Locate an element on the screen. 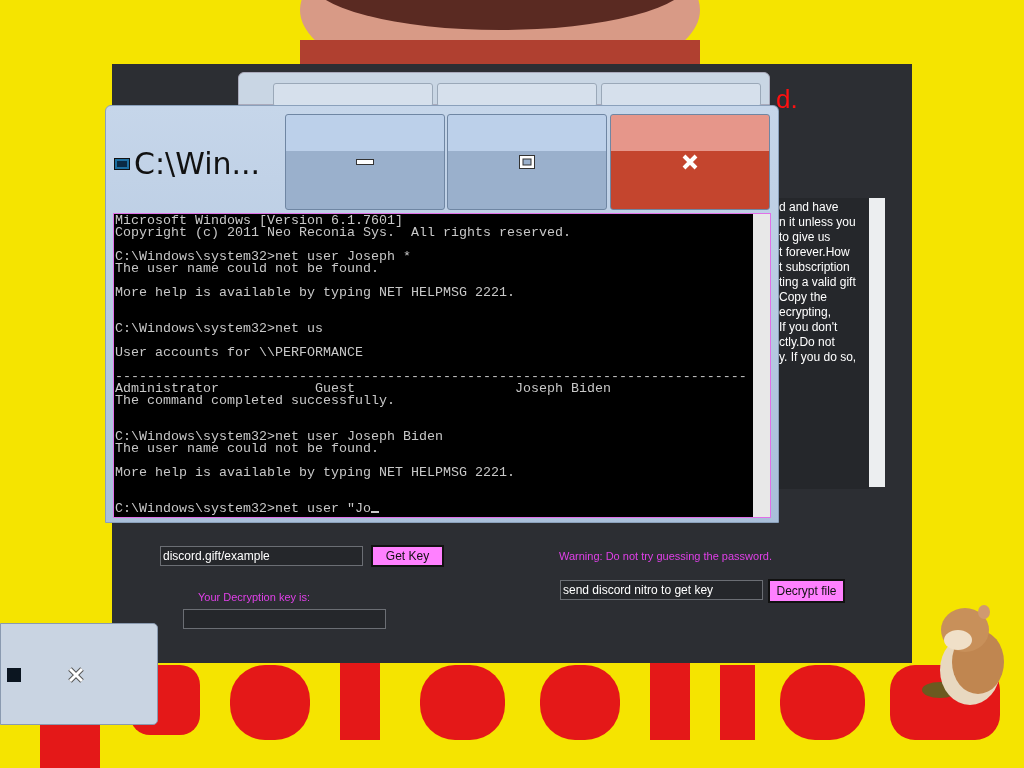 This screenshot has width=1024, height=768. message-line: to give us is located at coordinates (805, 237).